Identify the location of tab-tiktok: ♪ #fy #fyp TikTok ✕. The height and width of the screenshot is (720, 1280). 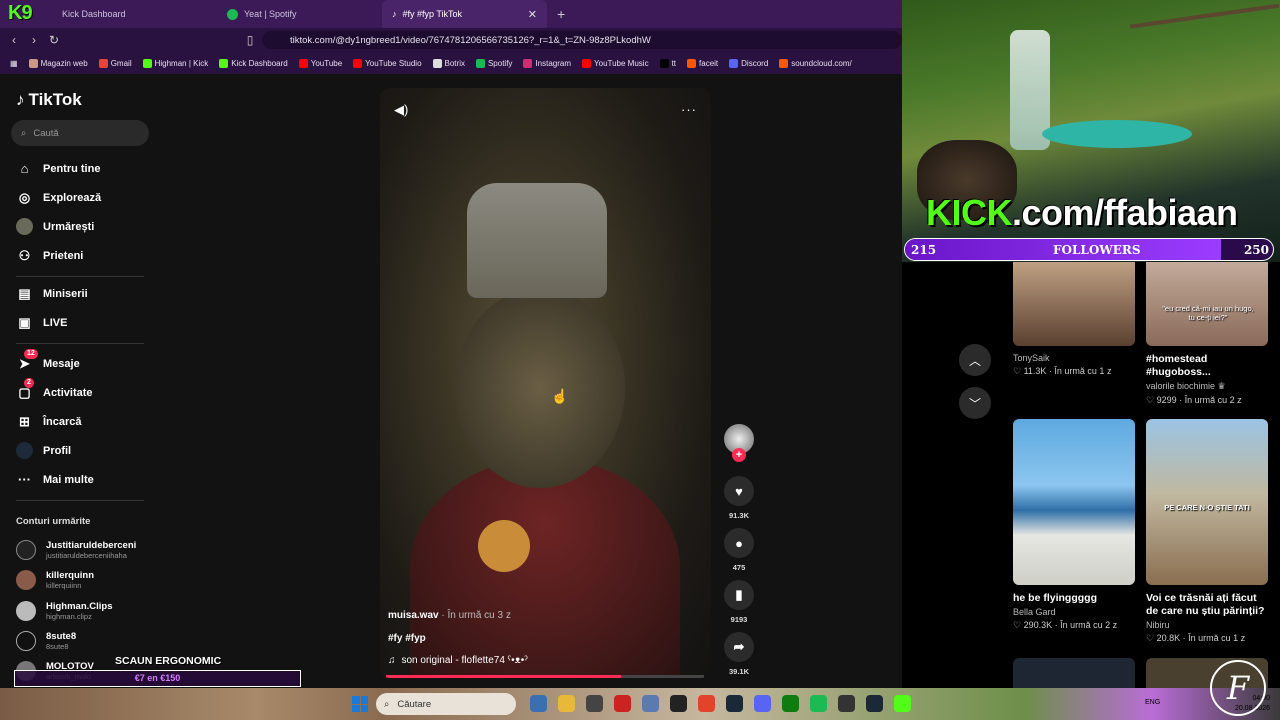
(464, 14).